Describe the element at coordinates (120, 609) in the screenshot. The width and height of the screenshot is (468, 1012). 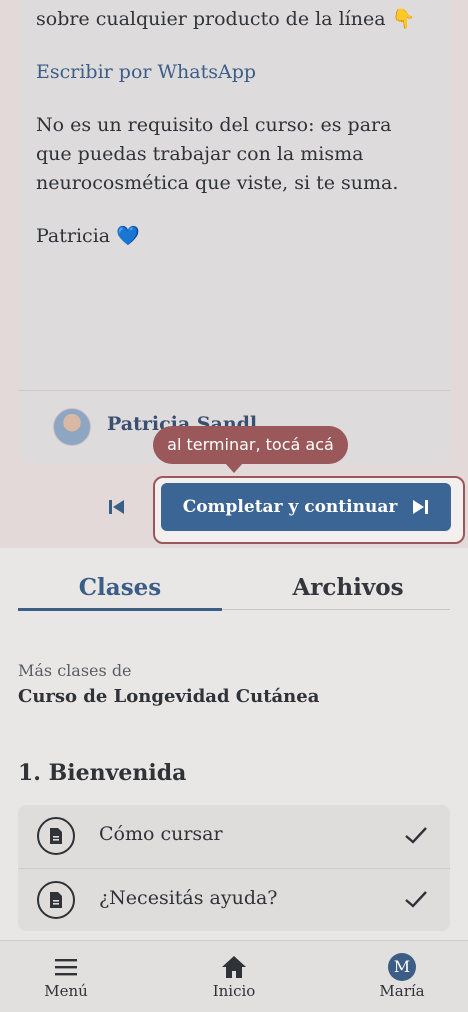
I see `active-tab-indicator` at that location.